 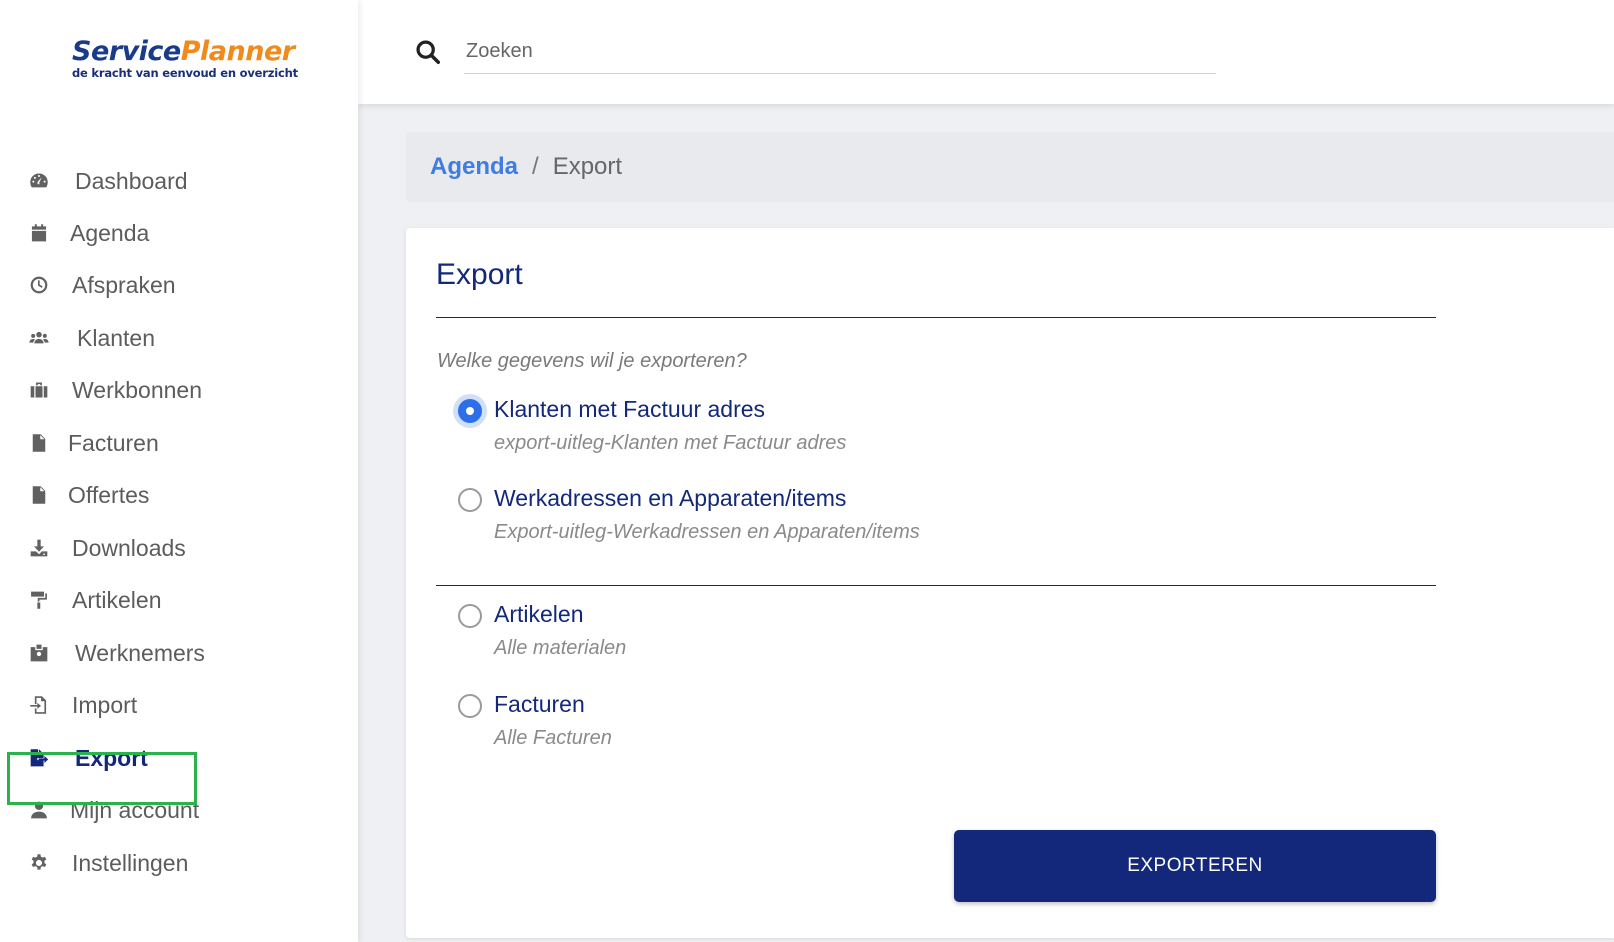 What do you see at coordinates (592, 361) in the screenshot?
I see `export-question: Welke gegevens wil je exporteren?` at bounding box center [592, 361].